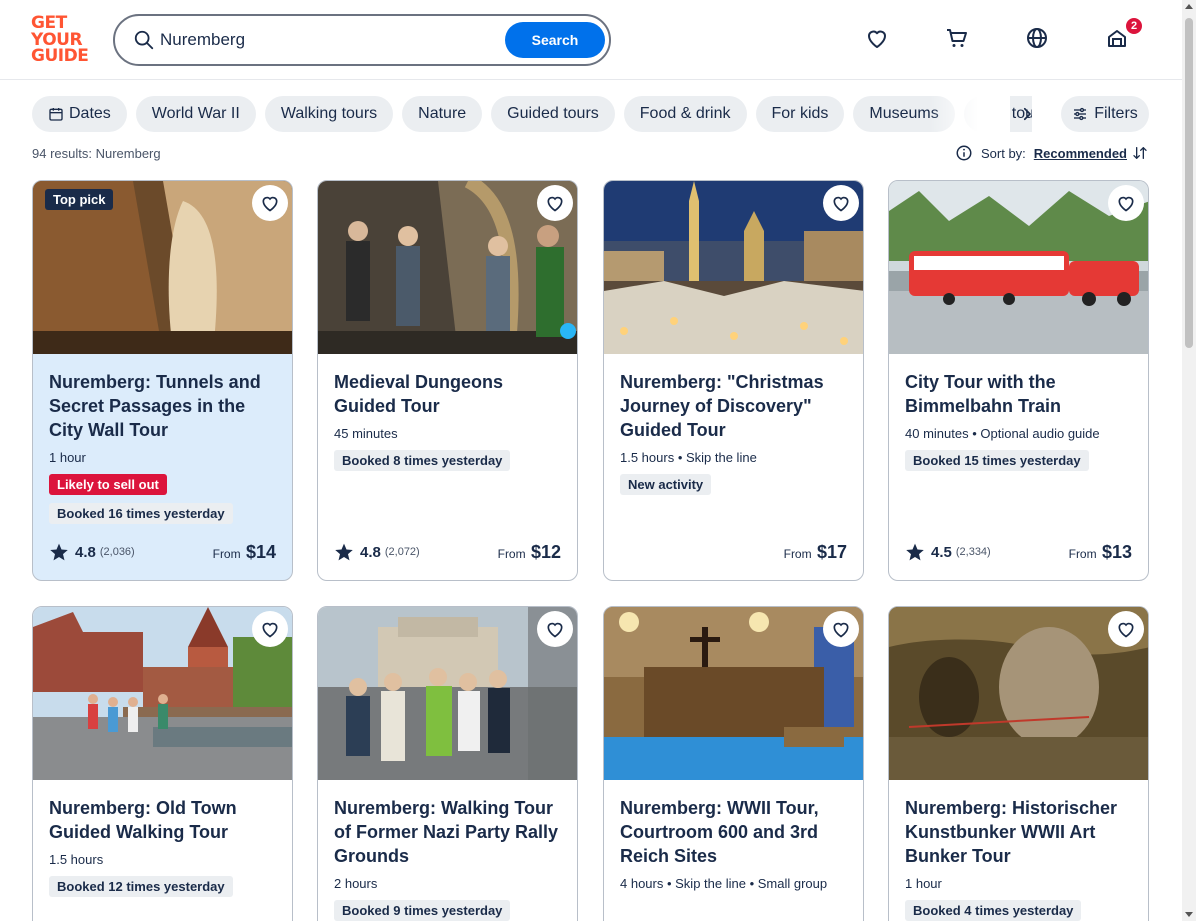 The image size is (1196, 921). I want to click on chevron-right-icon, so click(1027, 114).